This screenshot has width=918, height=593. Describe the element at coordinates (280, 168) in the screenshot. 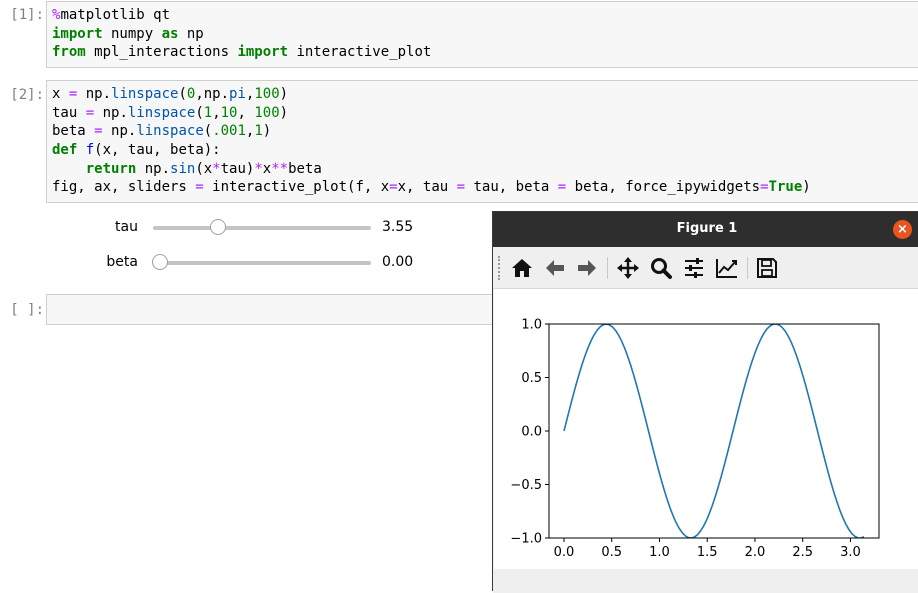

I see `code-token: **` at that location.